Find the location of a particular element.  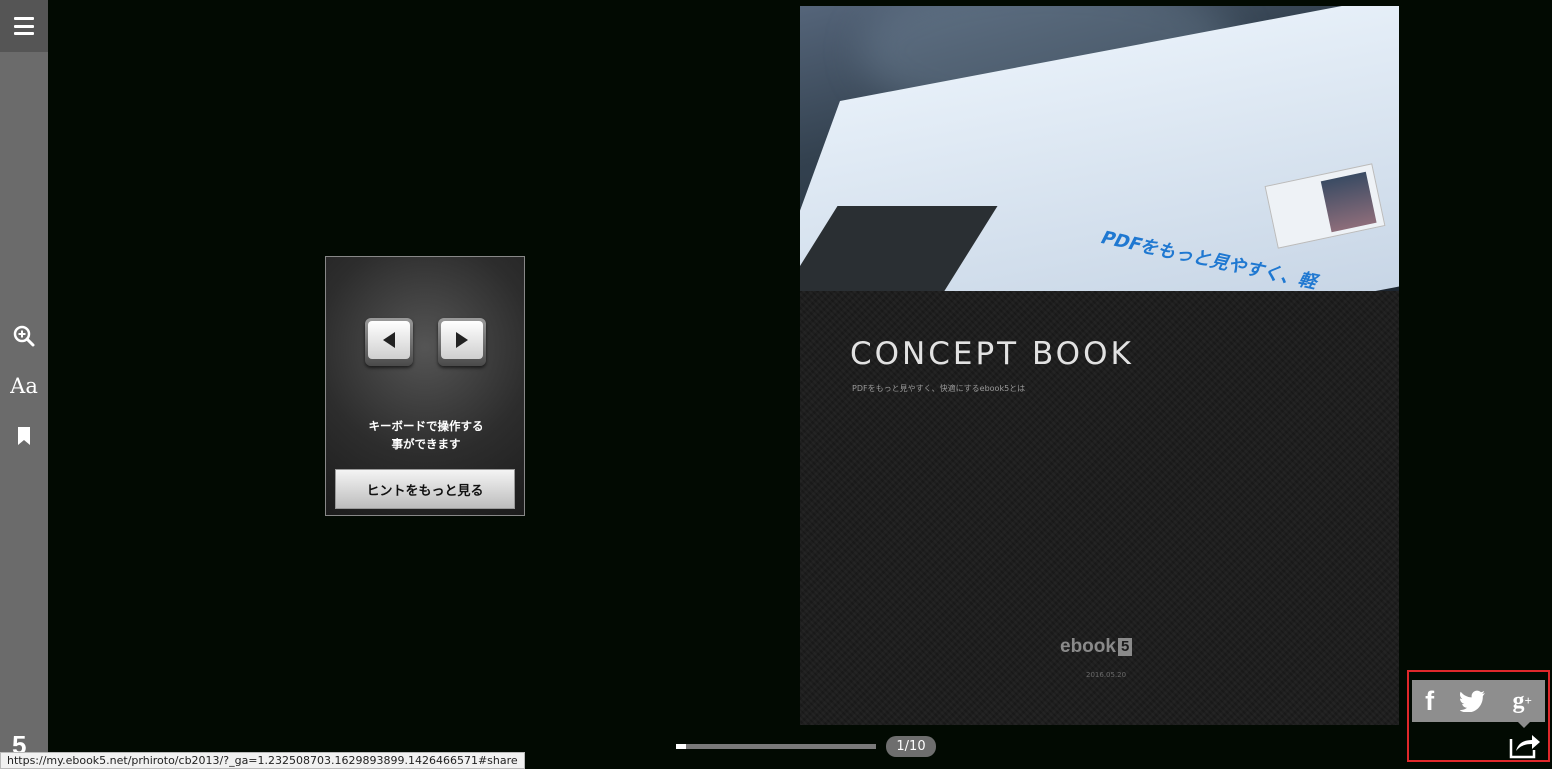

zoom-in-icon is located at coordinates (24, 336).